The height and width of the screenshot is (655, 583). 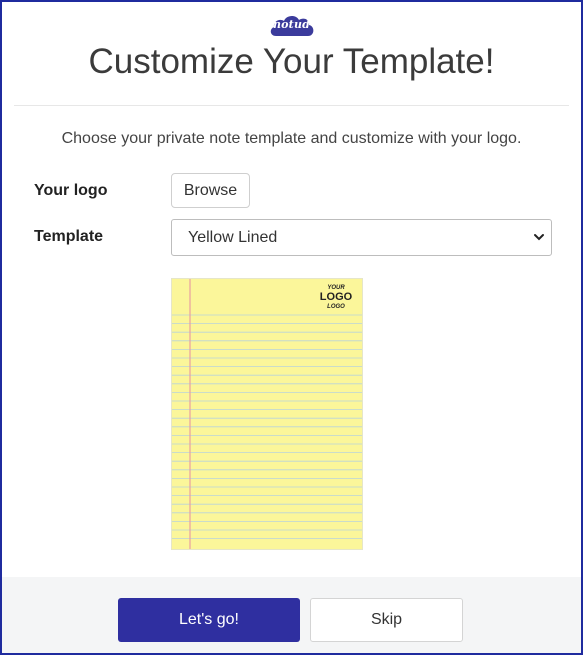 What do you see at coordinates (291, 105) in the screenshot?
I see `header-divider` at bounding box center [291, 105].